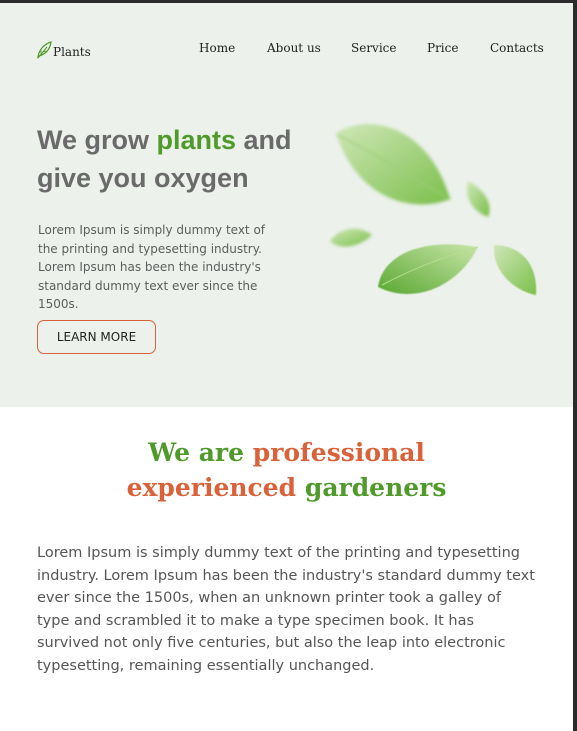 This screenshot has height=731, width=577. Describe the element at coordinates (294, 48) in the screenshot. I see `nav-about-us: About us` at that location.